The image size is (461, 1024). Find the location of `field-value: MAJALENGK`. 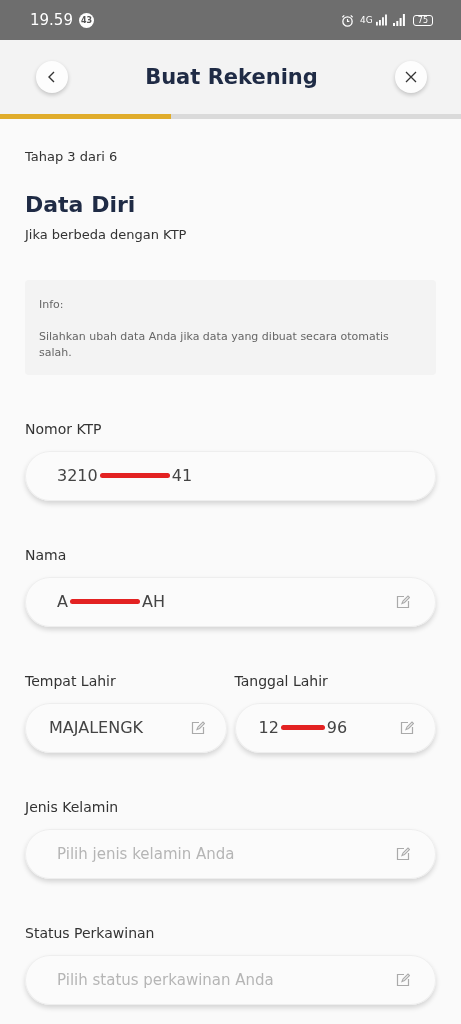

field-value: MAJALENGK is located at coordinates (96, 728).